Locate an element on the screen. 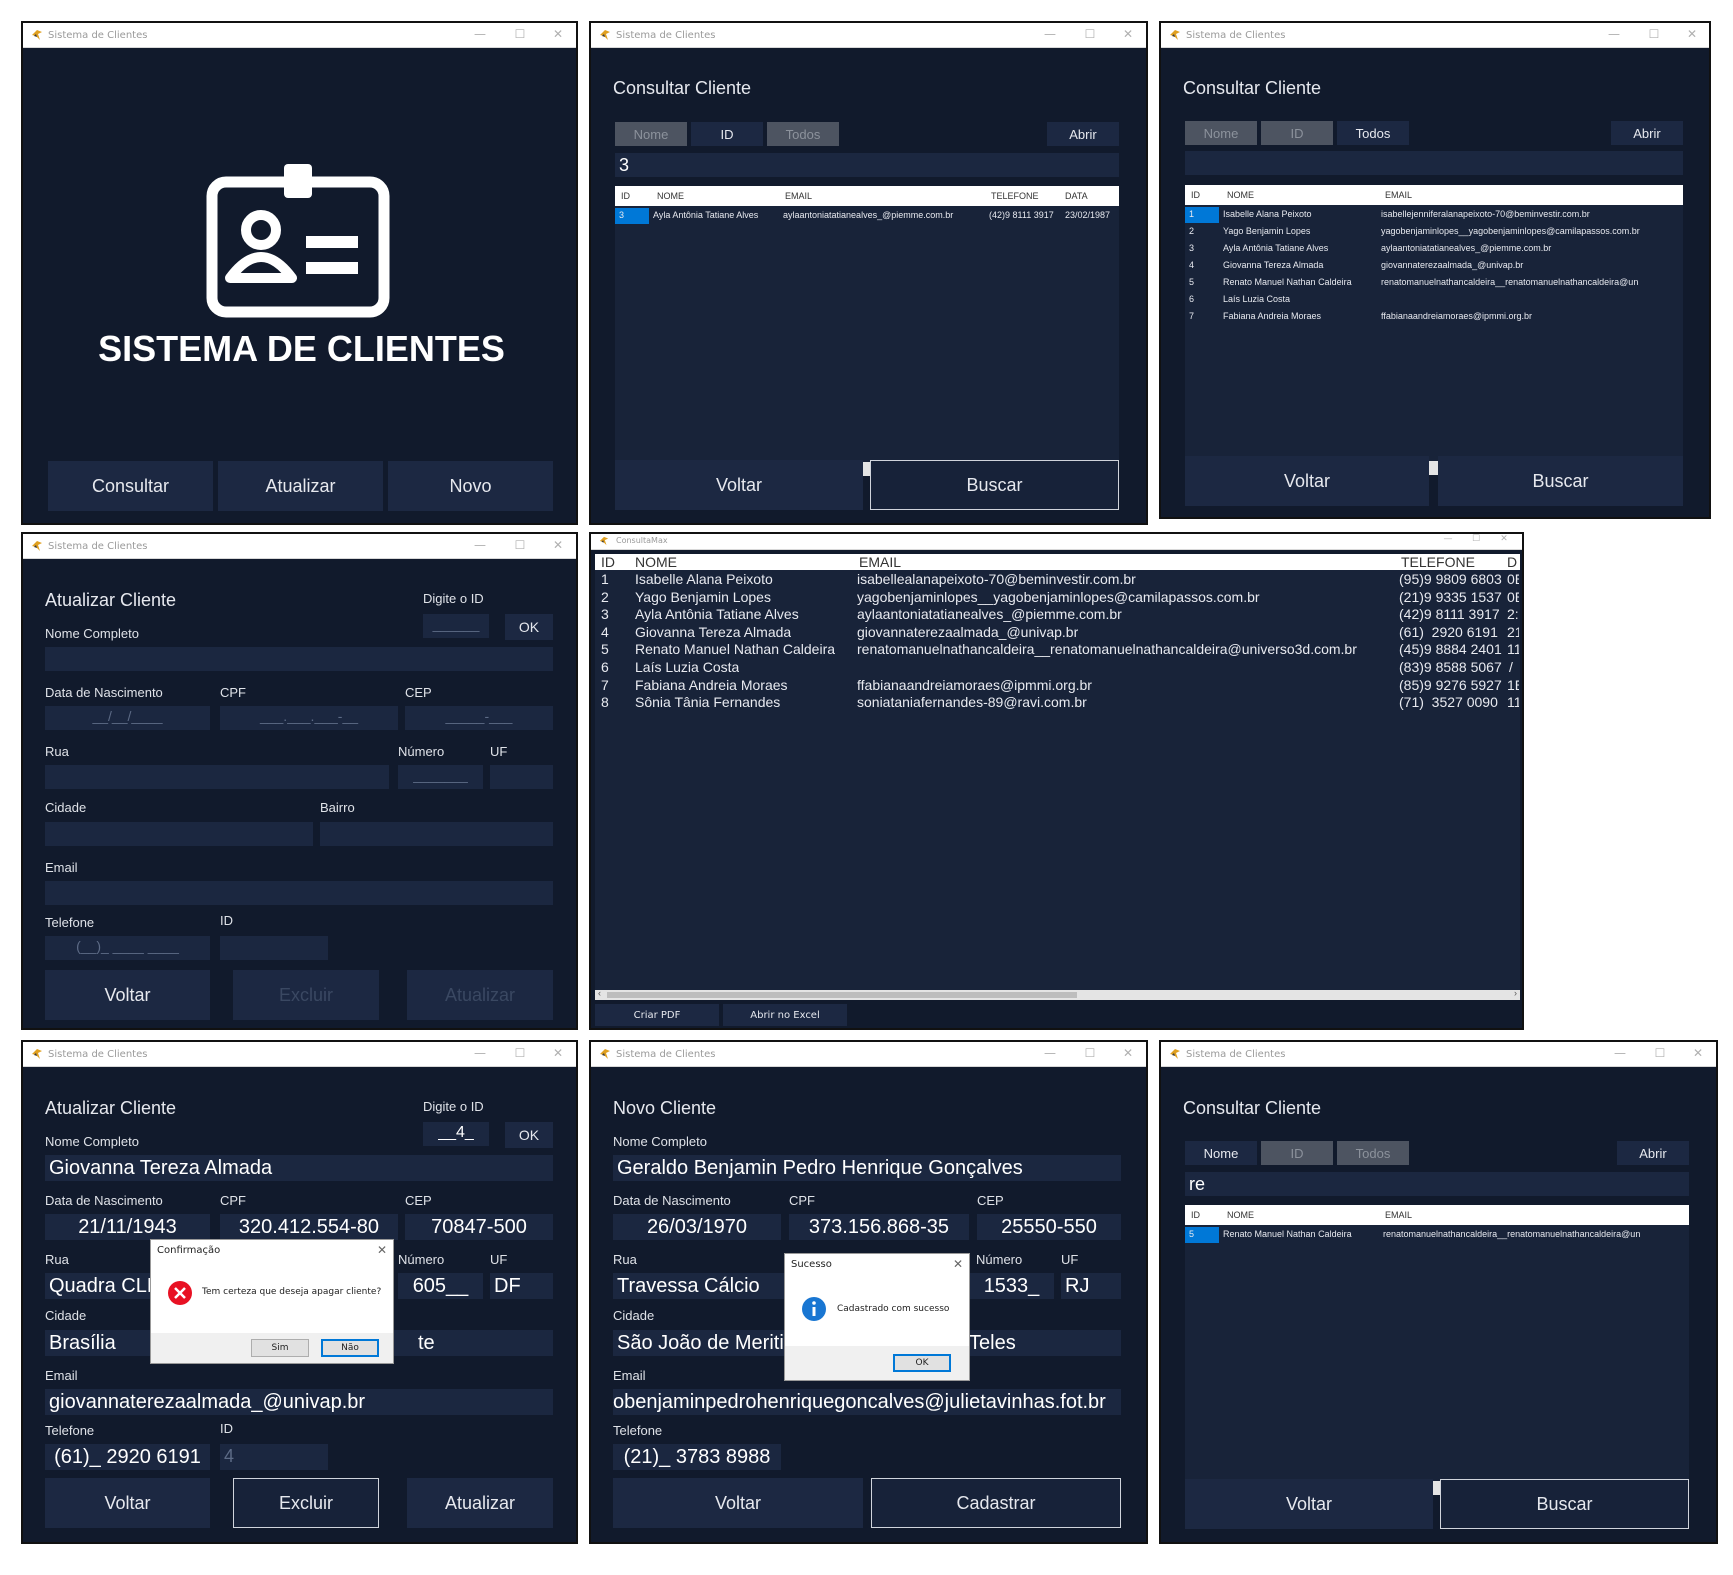 The image size is (1733, 1575). telefone-input: (__)_ ____ ____ is located at coordinates (127, 948).